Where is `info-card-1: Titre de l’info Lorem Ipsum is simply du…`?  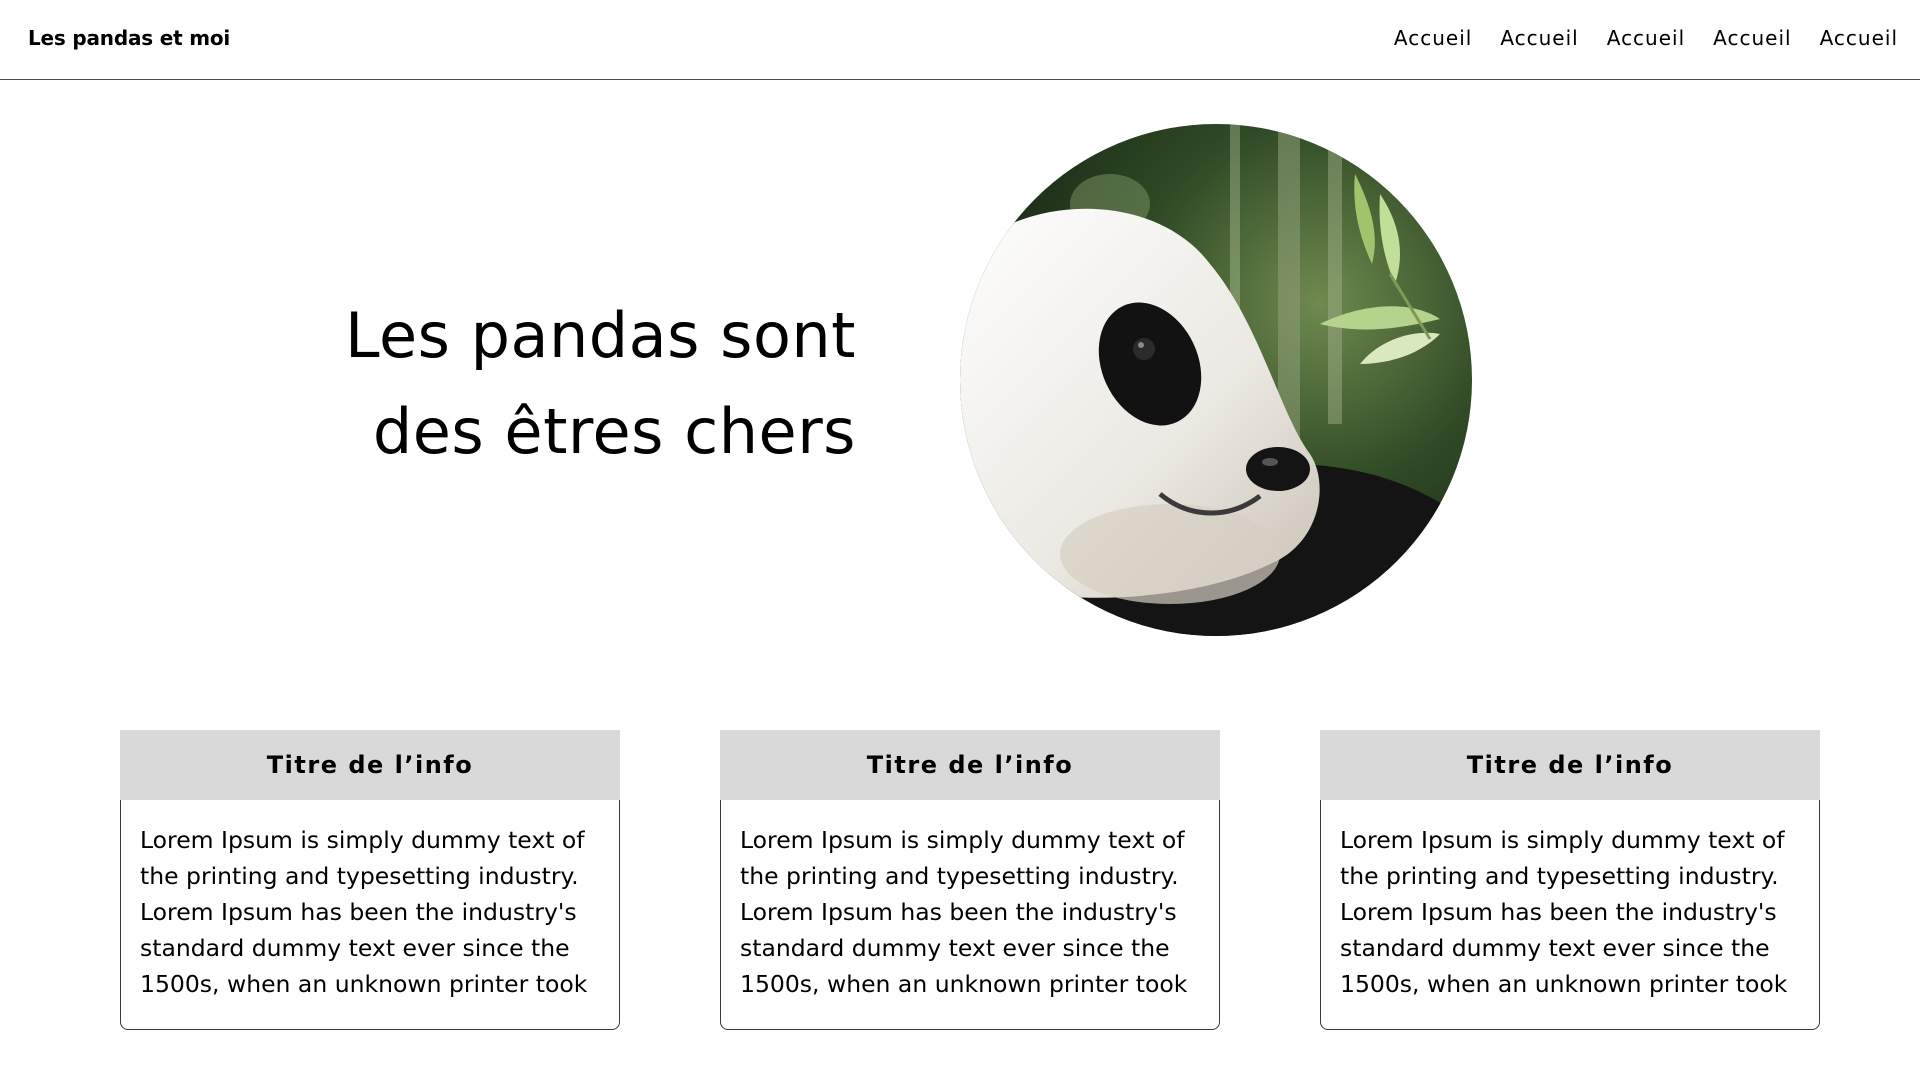 info-card-1: Titre de l’info Lorem Ipsum is simply du… is located at coordinates (370, 880).